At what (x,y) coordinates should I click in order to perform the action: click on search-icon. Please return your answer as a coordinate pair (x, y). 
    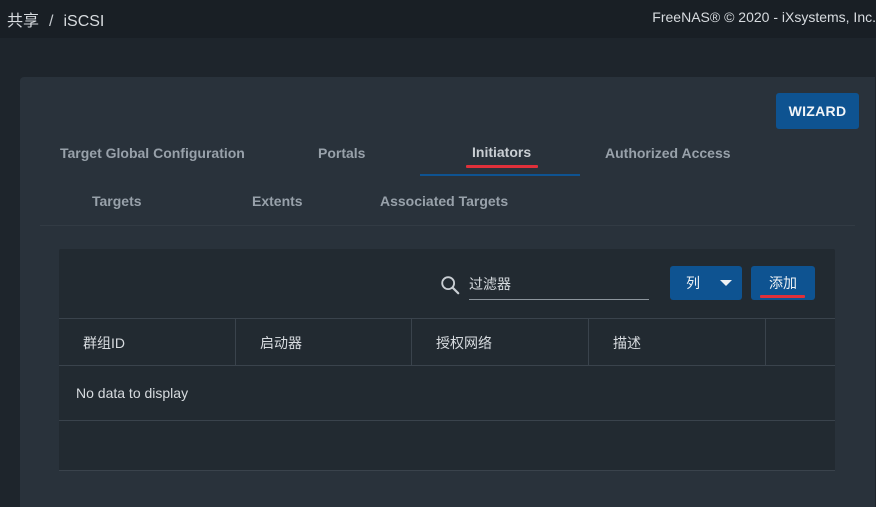
    Looking at the image, I should click on (450, 285).